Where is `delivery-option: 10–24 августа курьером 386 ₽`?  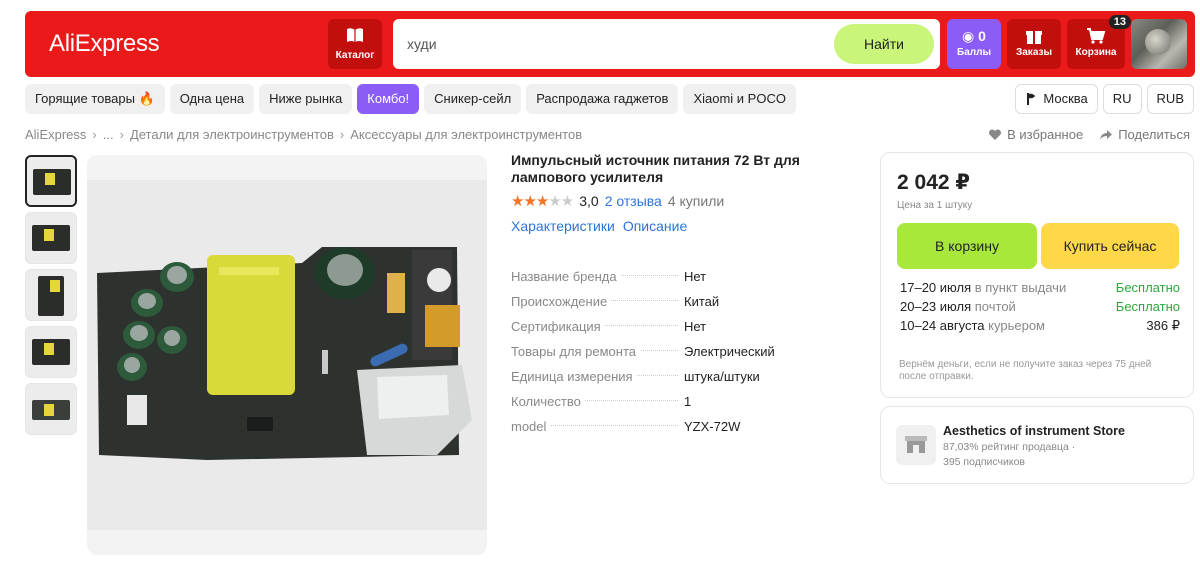
delivery-option: 10–24 августа курьером 386 ₽ is located at coordinates (1040, 326).